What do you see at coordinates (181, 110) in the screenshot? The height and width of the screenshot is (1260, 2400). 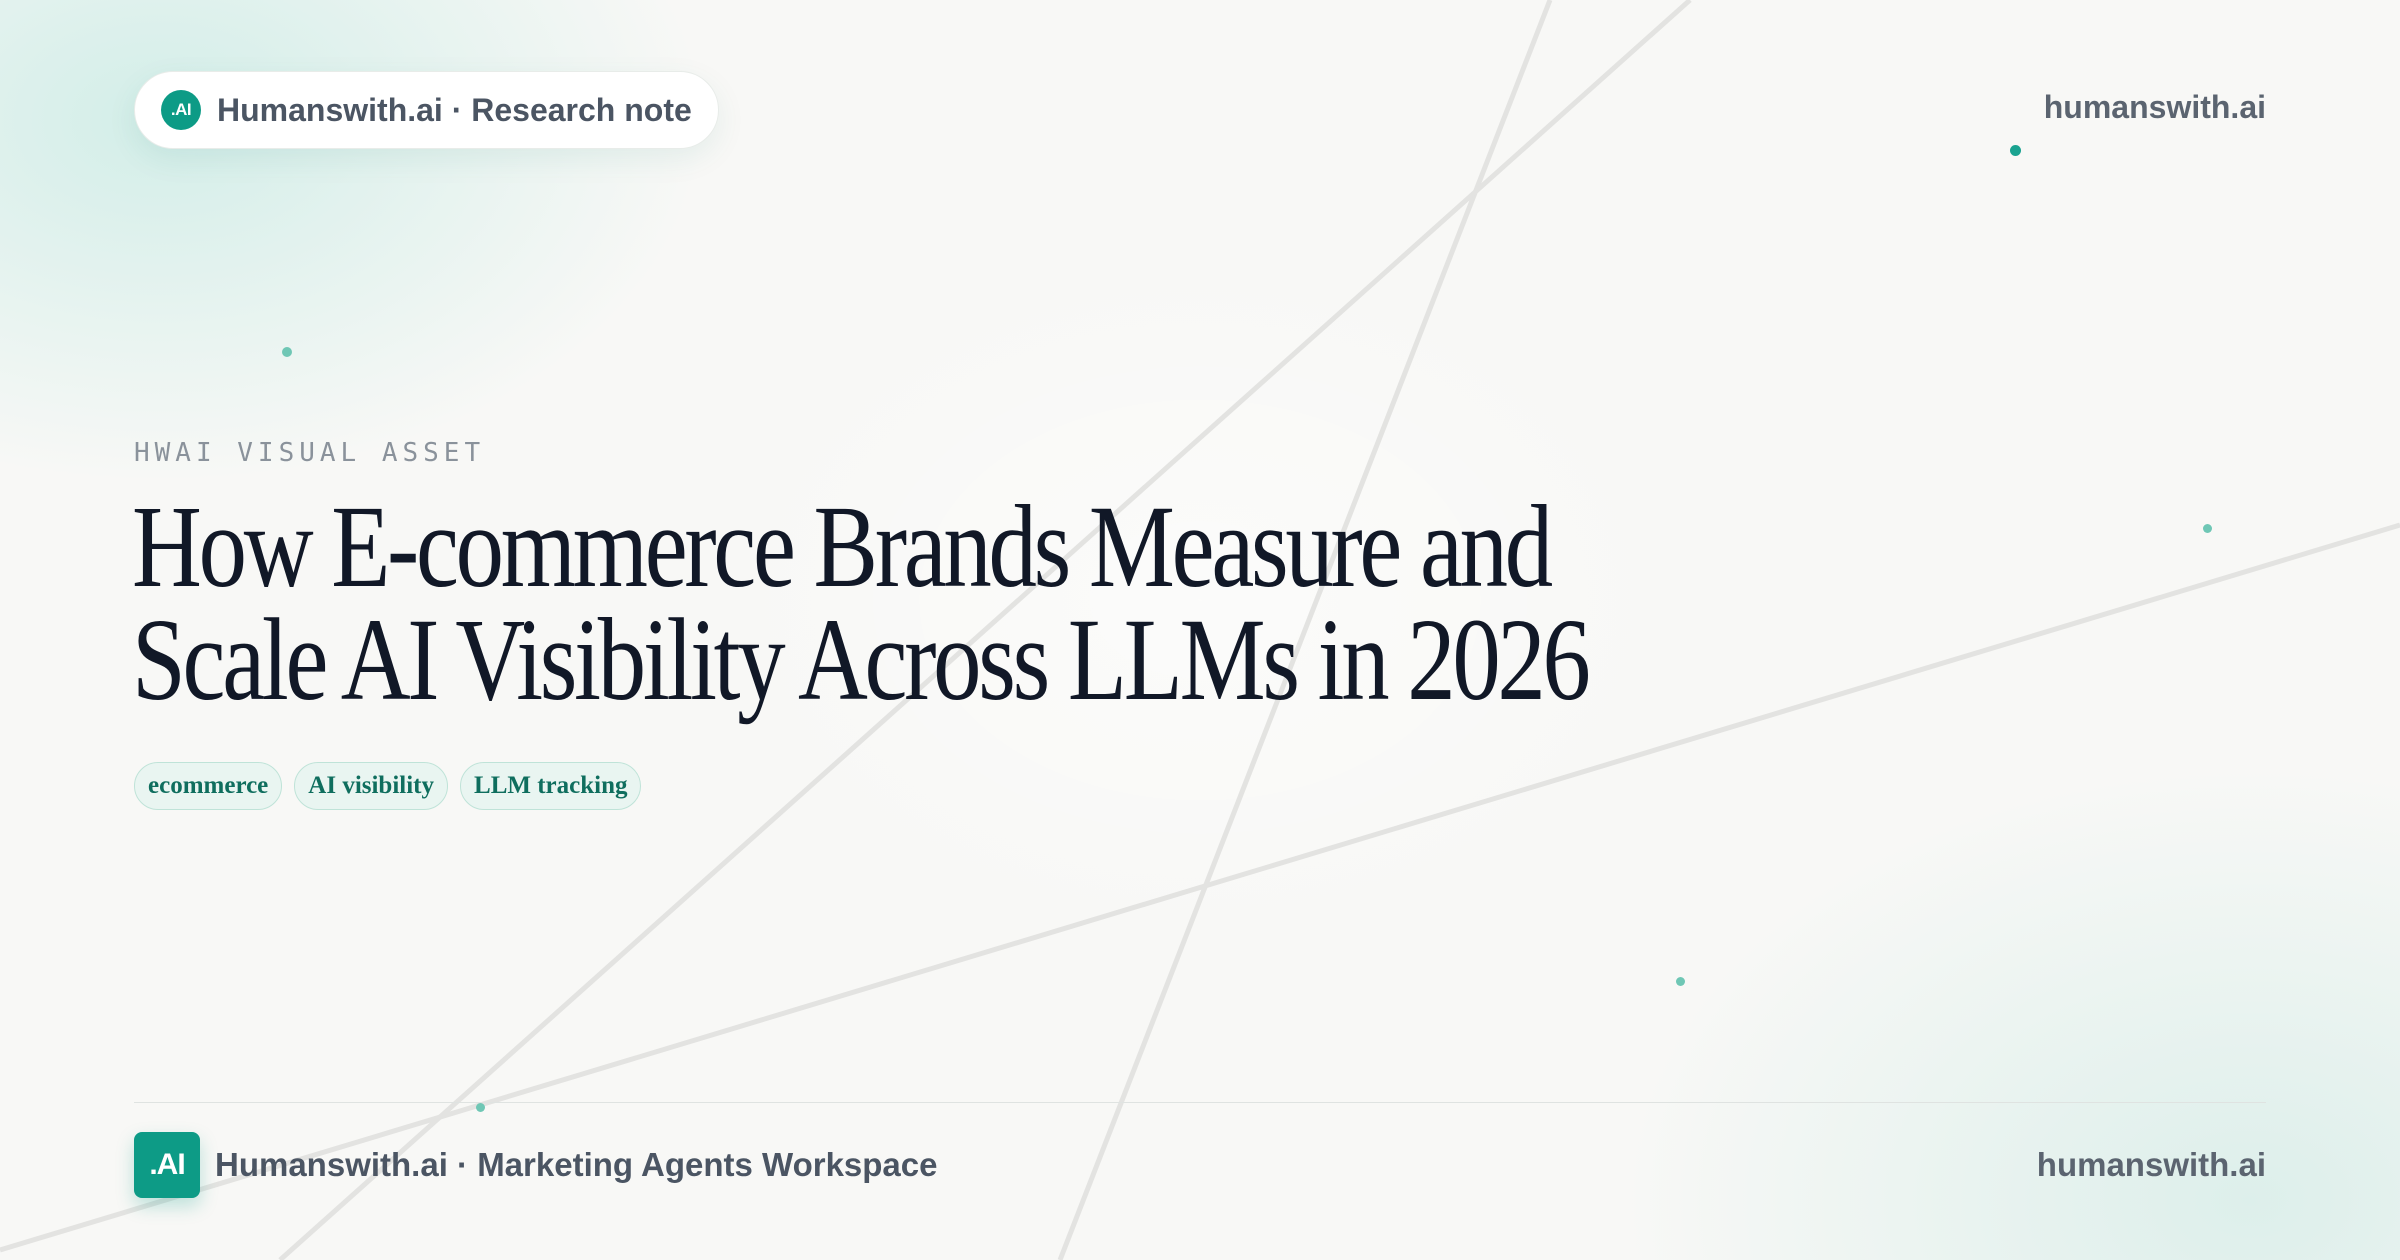 I see `brand-logo-icon: .AI` at bounding box center [181, 110].